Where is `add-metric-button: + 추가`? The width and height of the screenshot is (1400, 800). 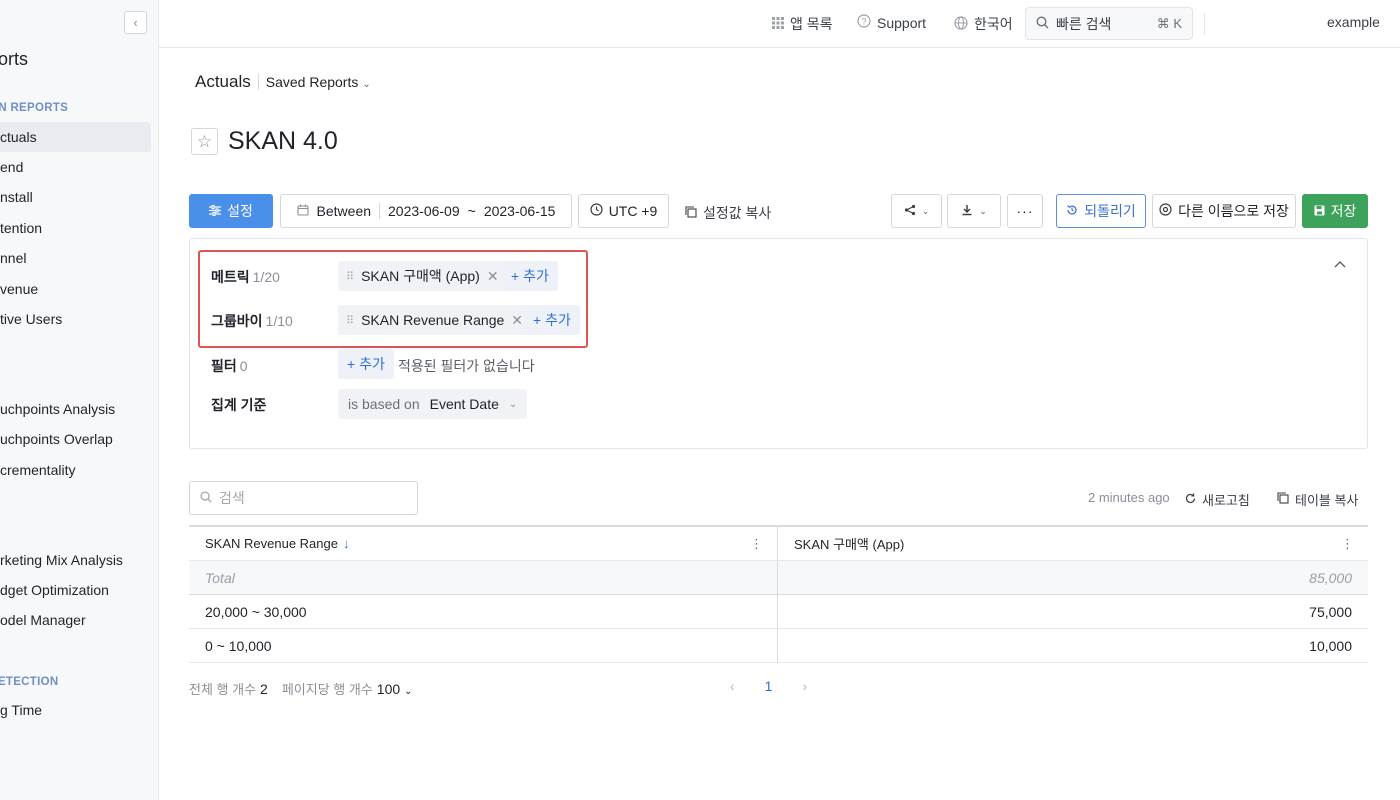 add-metric-button: + 추가 is located at coordinates (530, 276).